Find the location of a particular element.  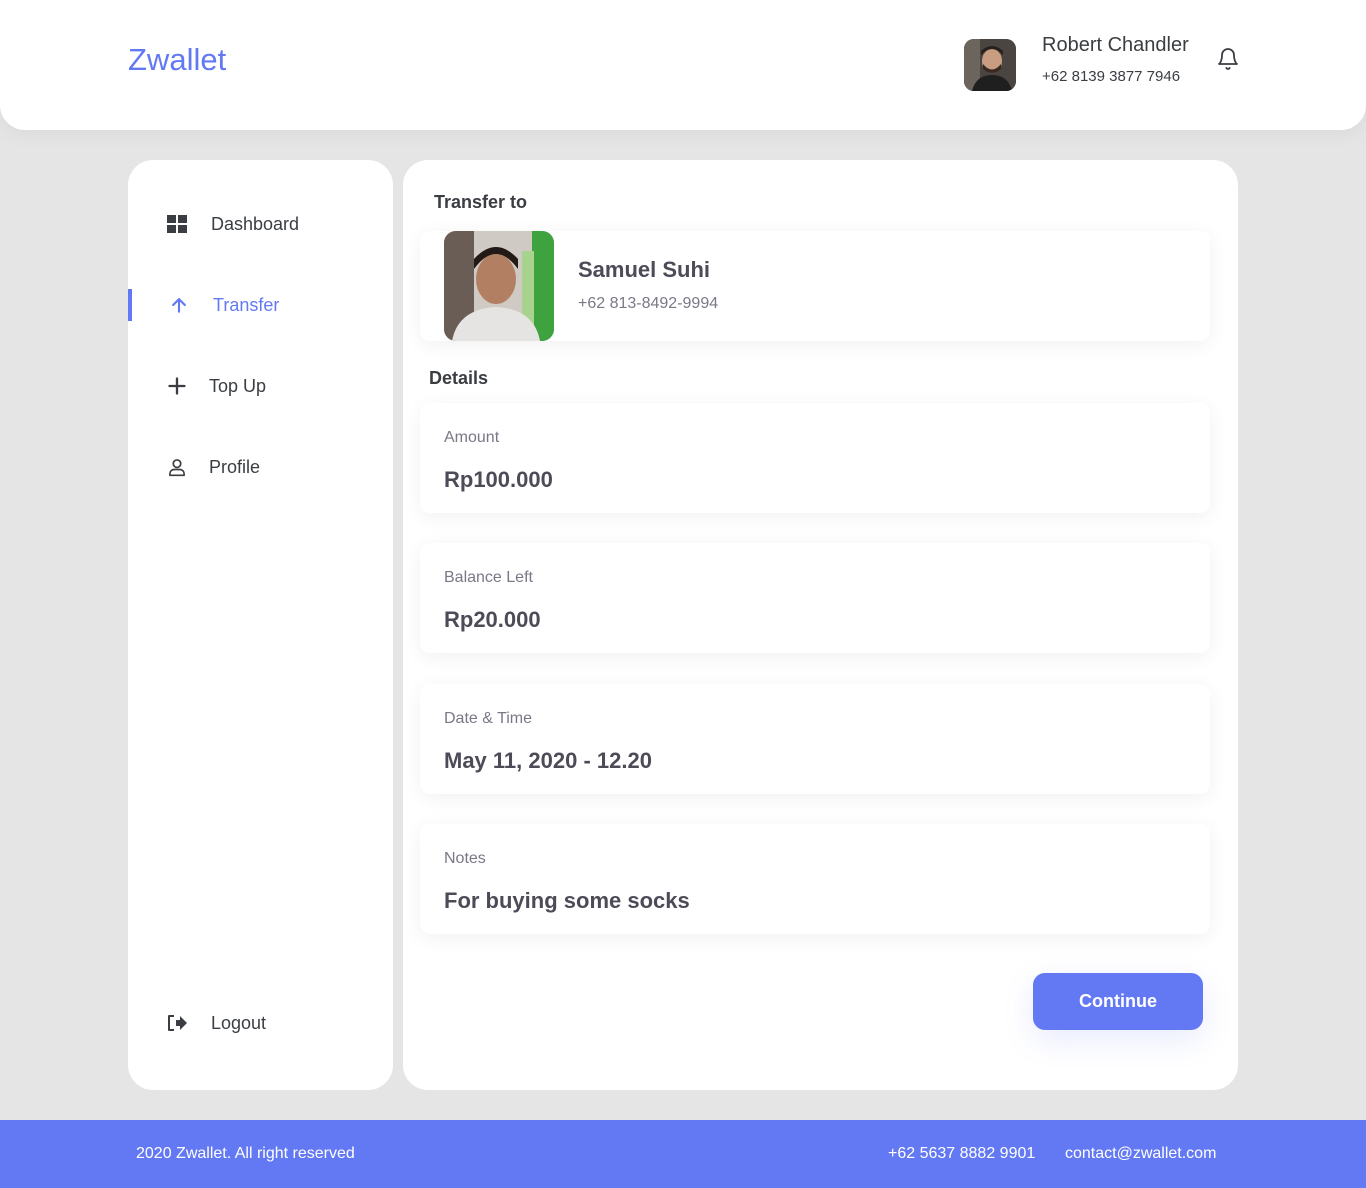

detail-value: Rp100.000 is located at coordinates (498, 479).